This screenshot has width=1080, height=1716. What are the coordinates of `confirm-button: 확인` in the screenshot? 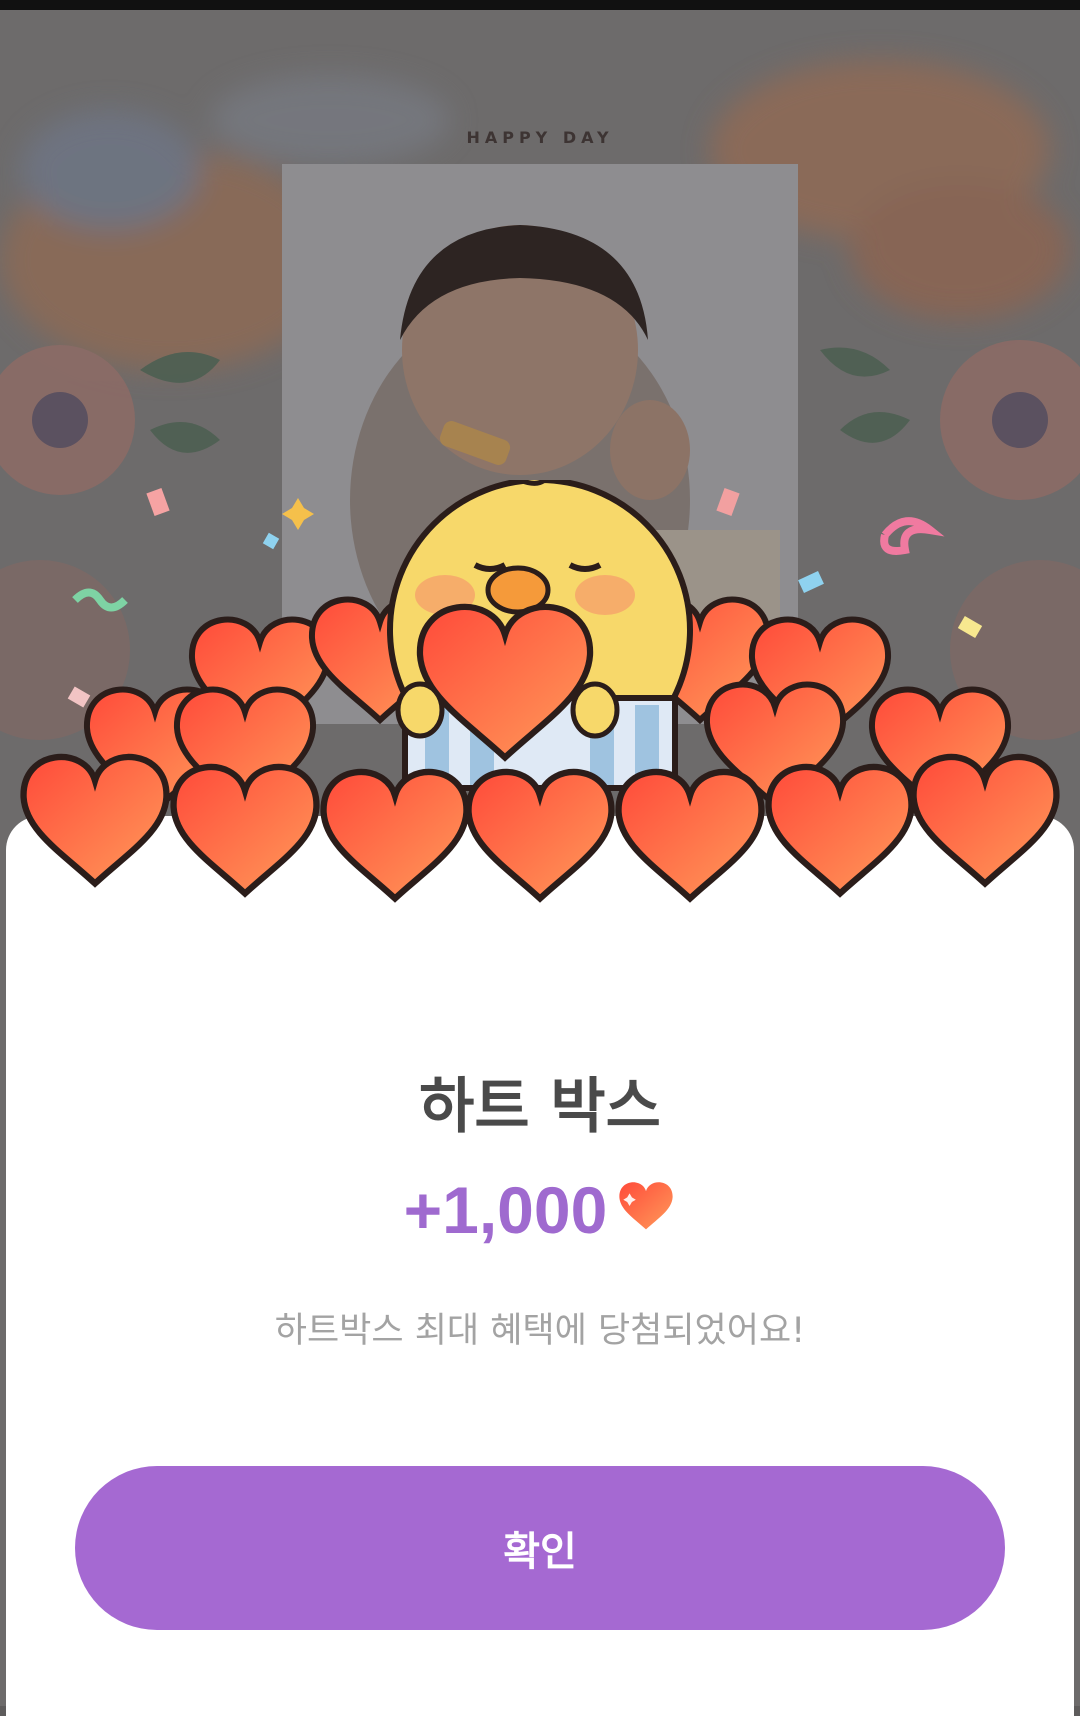 It's located at (540, 1548).